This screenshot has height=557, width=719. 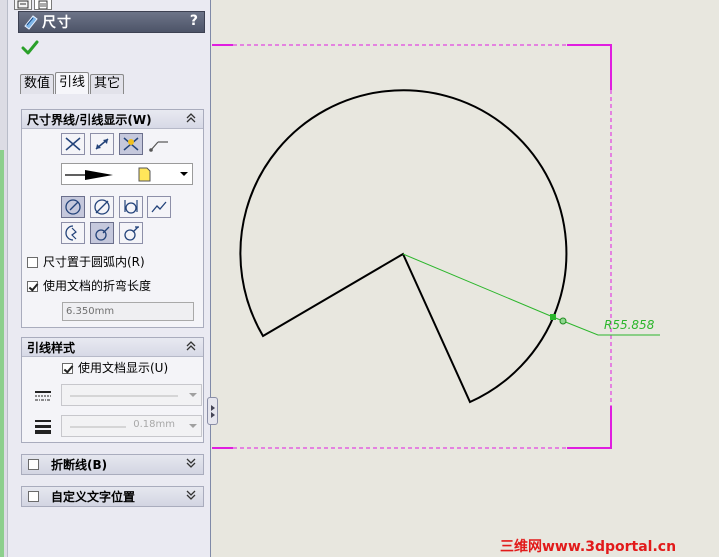 I want to click on inside-arc-option: 尺寸置于圆弧内(R), so click(x=86, y=262).